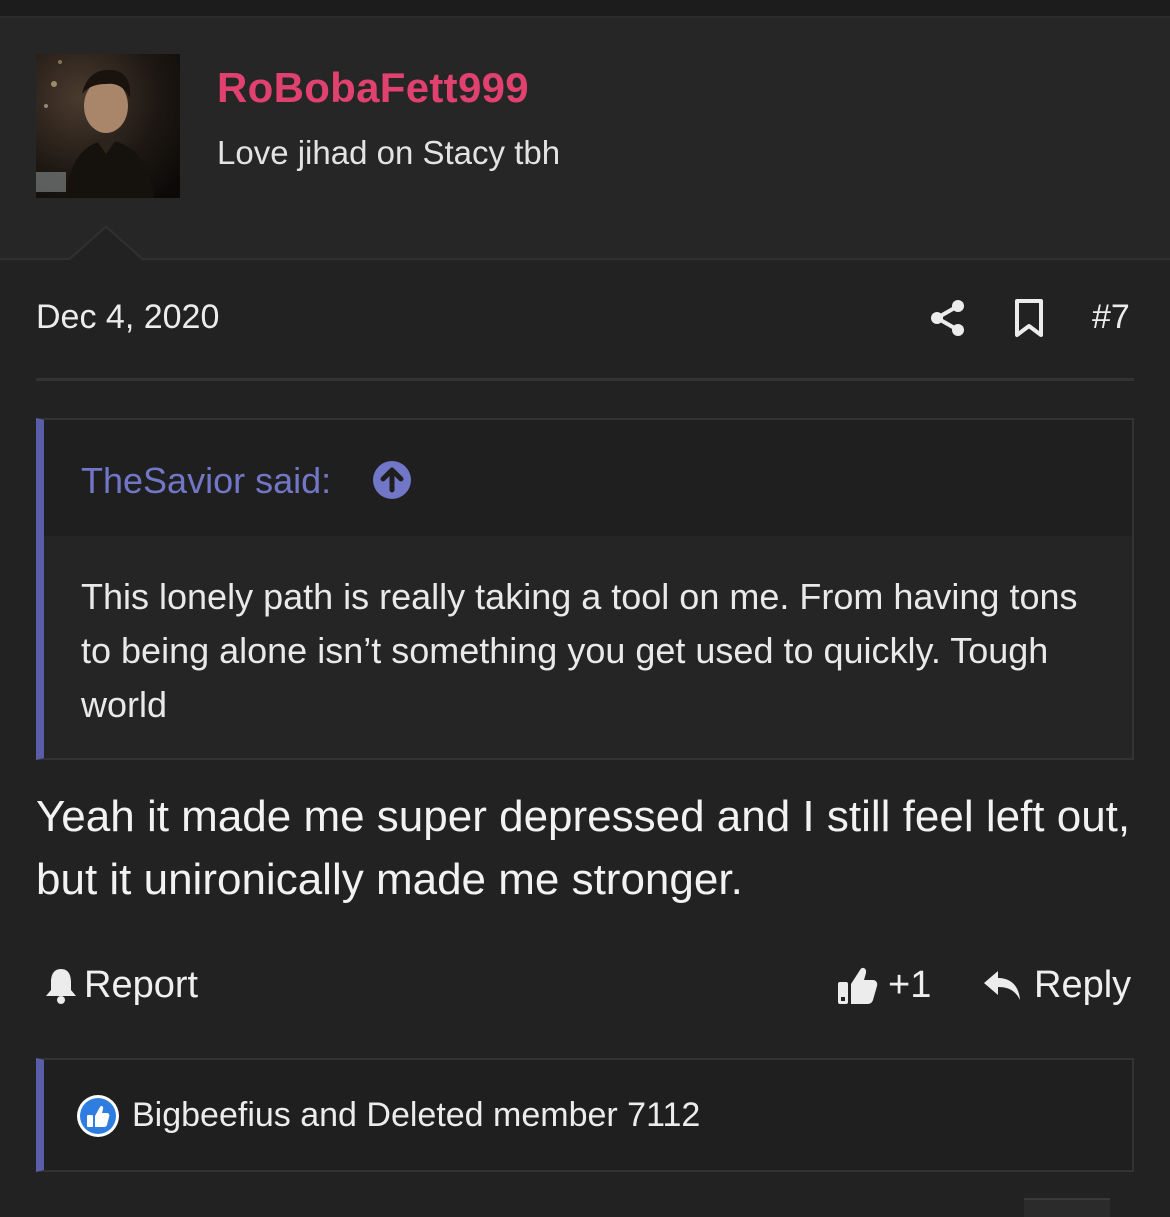  What do you see at coordinates (127, 317) in the screenshot?
I see `post-date: Dec 4, 2020` at bounding box center [127, 317].